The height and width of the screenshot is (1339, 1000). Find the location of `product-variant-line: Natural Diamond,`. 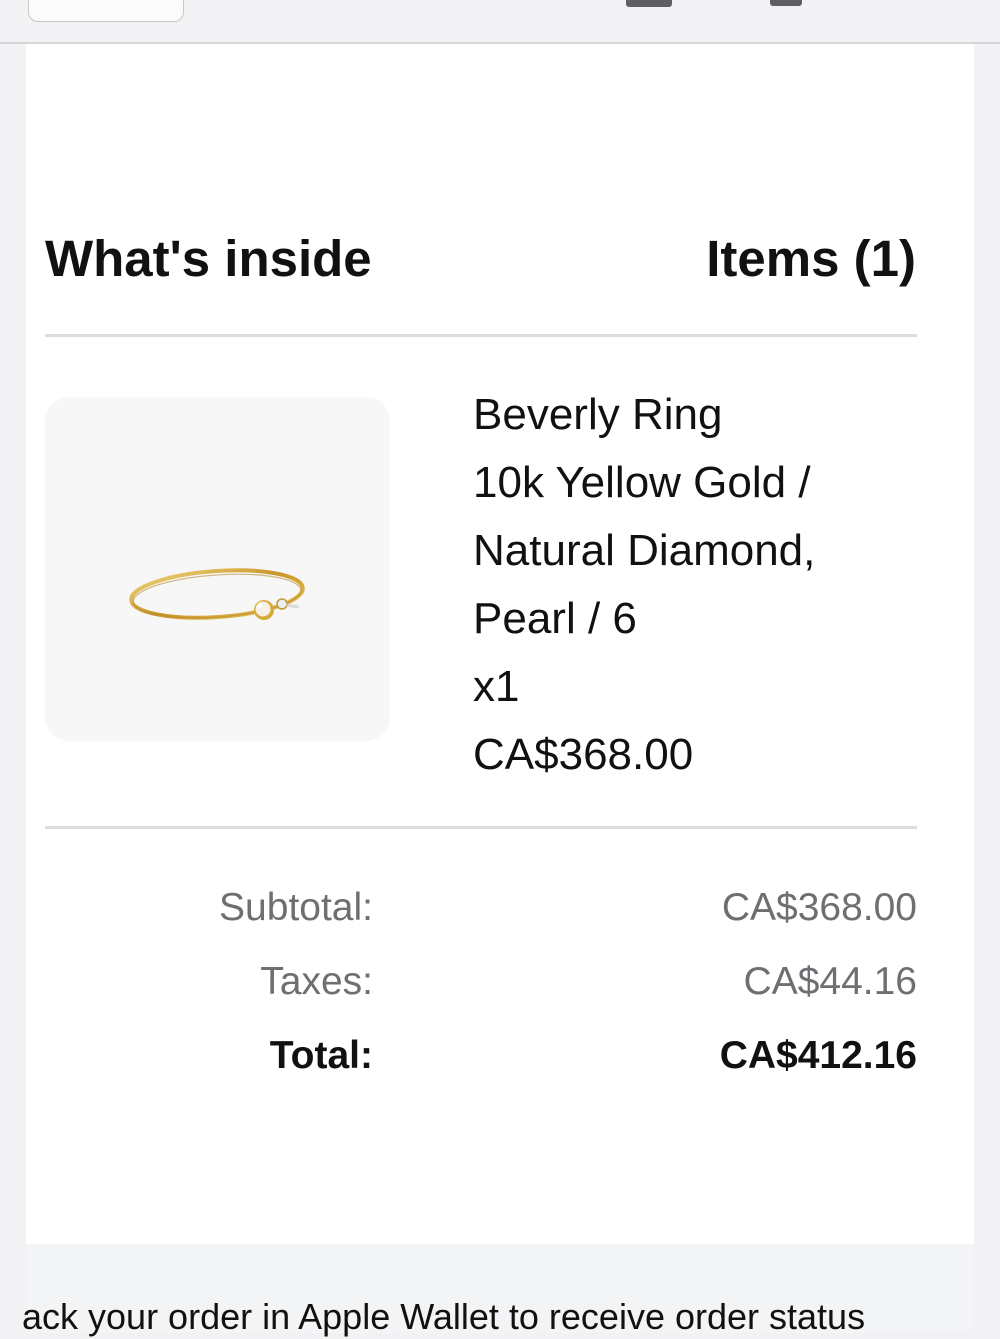

product-variant-line: Natural Diamond, is located at coordinates (644, 550).